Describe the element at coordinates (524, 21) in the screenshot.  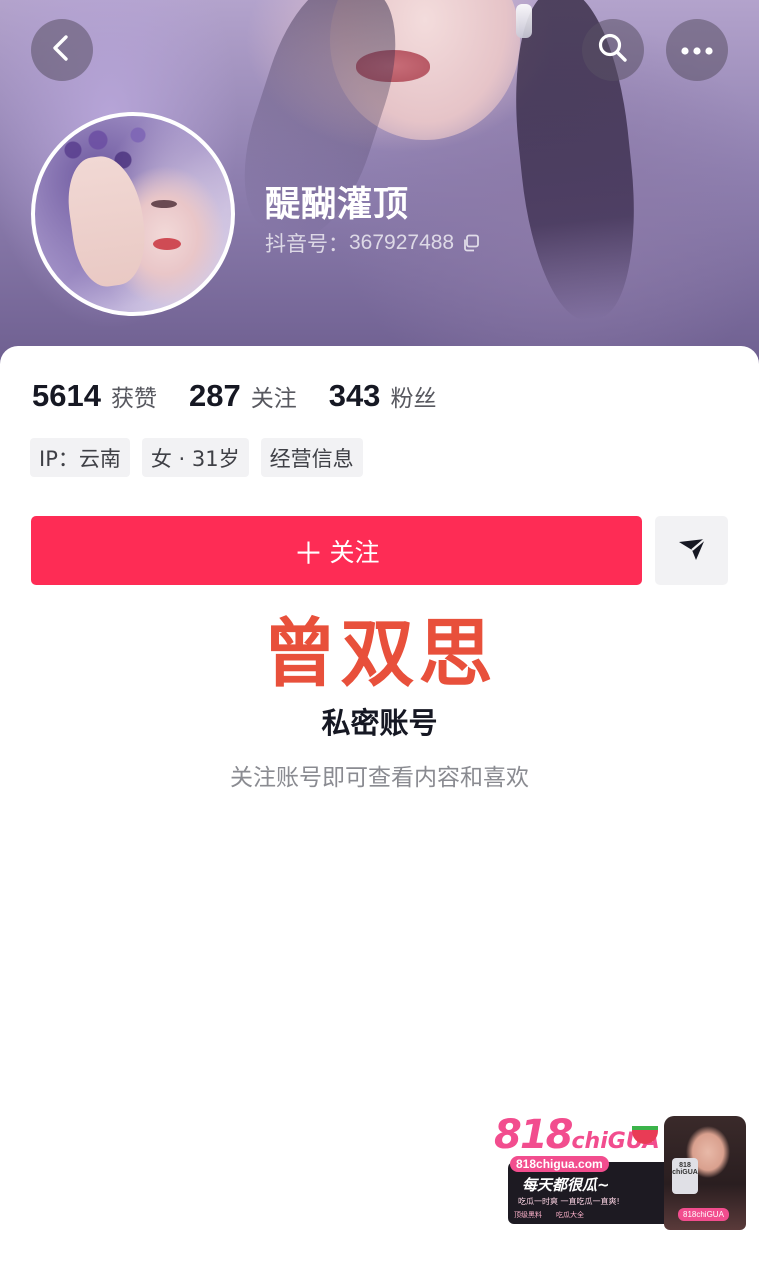
I see `banner-photo-earring` at that location.